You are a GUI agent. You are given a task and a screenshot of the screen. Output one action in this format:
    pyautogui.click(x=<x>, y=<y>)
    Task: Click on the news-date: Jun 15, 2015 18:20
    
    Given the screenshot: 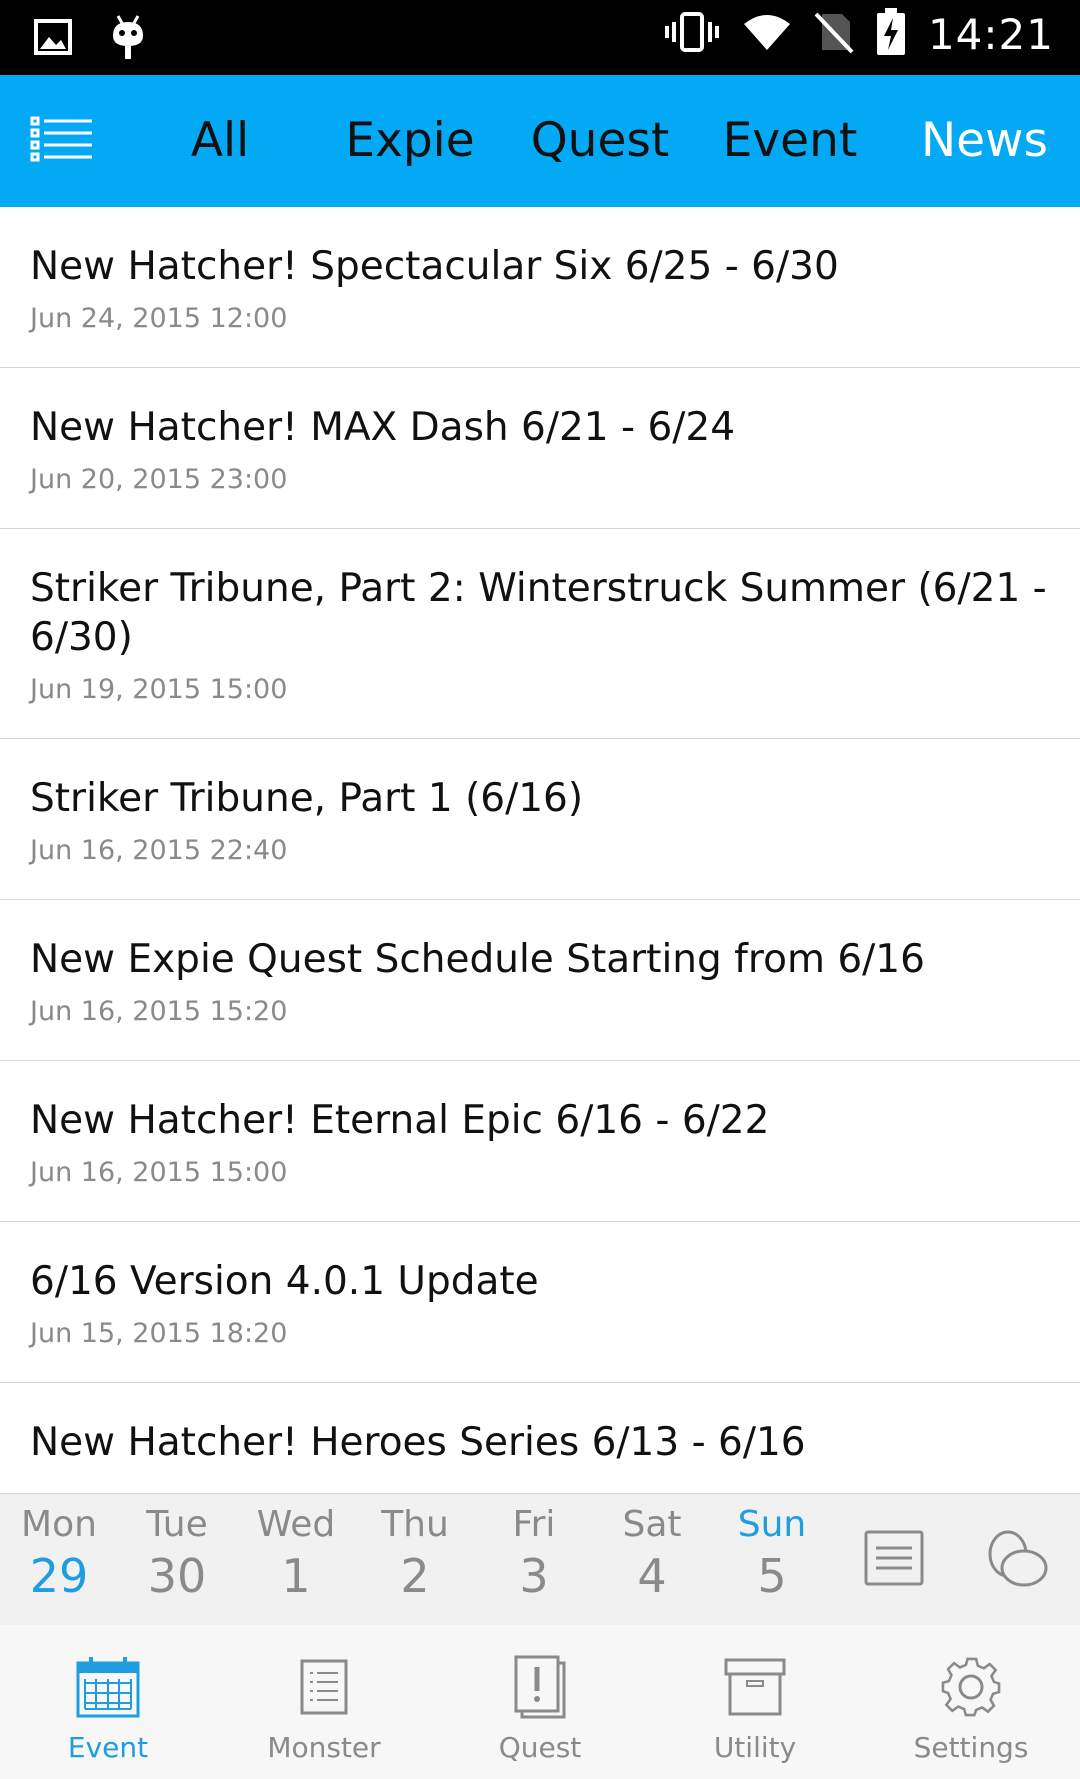 What is the action you would take?
    pyautogui.click(x=159, y=1333)
    